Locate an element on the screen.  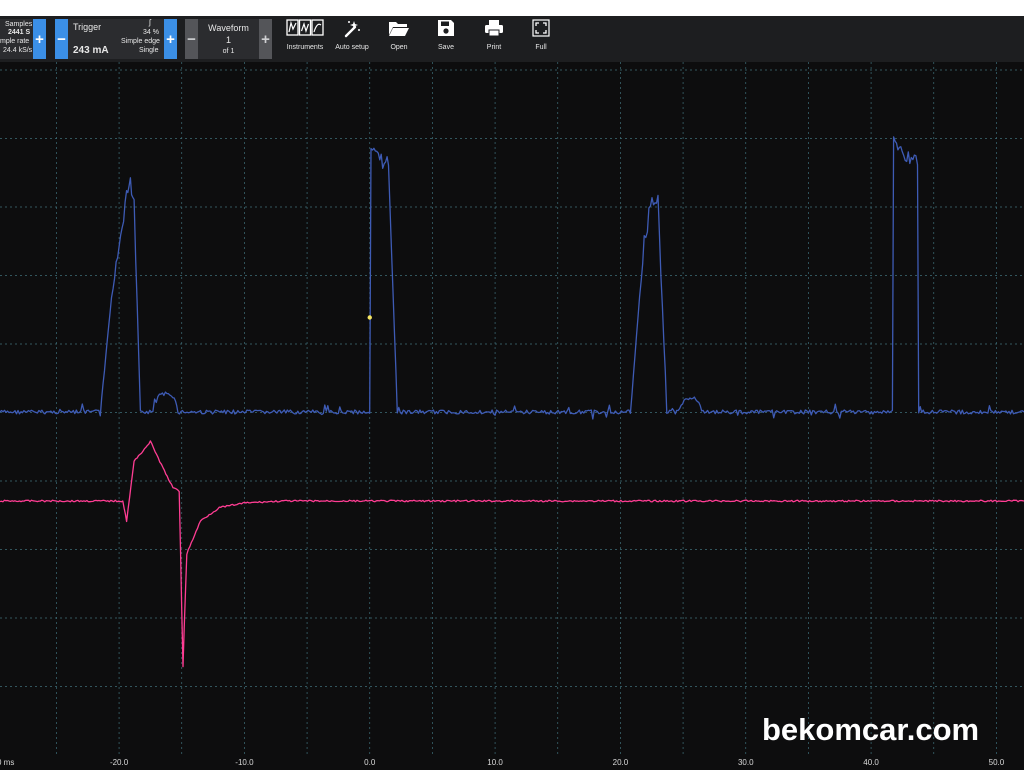
samples-count: 2441 S is located at coordinates (19, 32).